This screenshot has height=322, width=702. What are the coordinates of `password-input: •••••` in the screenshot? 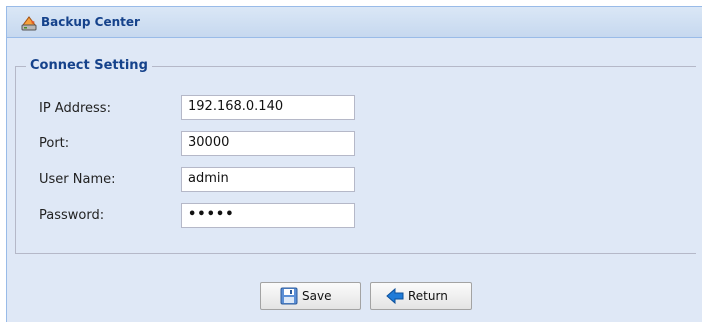 It's located at (268, 215).